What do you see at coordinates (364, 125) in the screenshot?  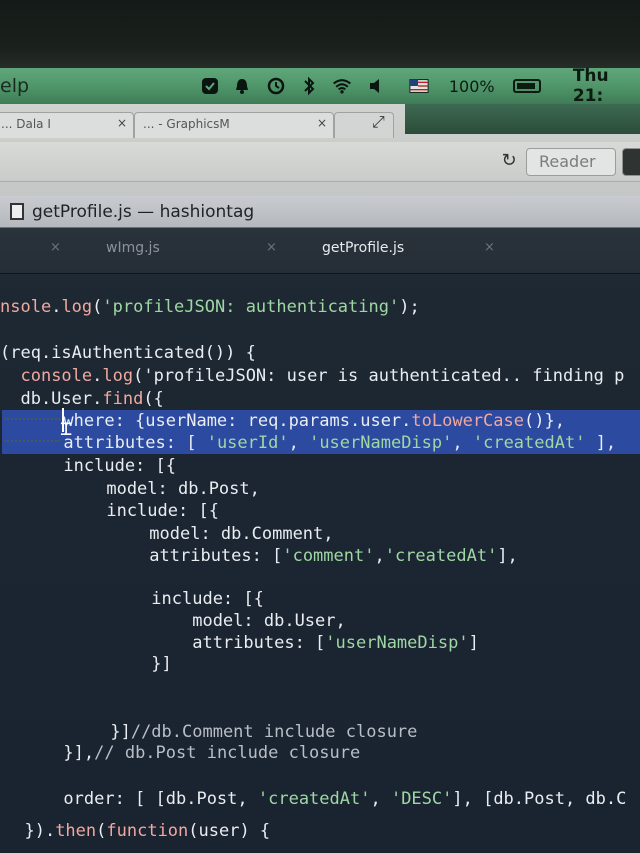 I see `browser-tab` at bounding box center [364, 125].